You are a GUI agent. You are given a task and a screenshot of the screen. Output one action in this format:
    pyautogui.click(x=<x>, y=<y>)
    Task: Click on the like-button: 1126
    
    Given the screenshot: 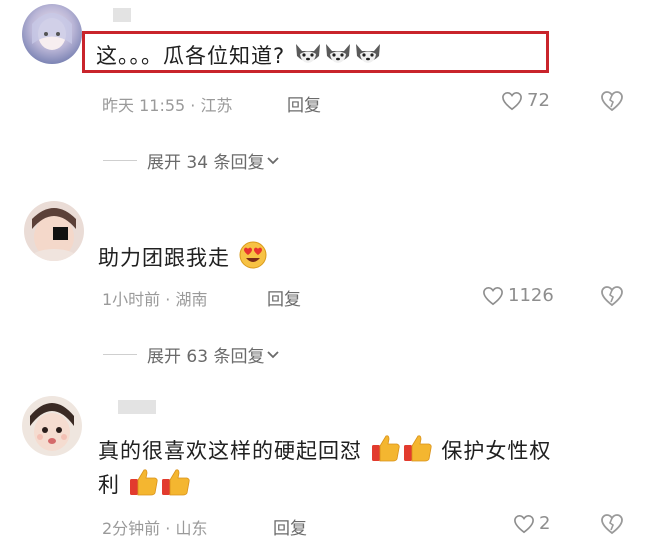 What is the action you would take?
    pyautogui.click(x=518, y=295)
    